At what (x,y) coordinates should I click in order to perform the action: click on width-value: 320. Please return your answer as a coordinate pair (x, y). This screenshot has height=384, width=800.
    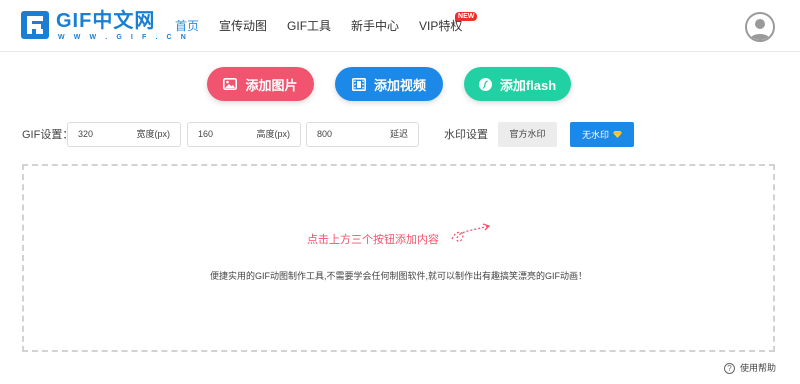
    Looking at the image, I should click on (86, 134).